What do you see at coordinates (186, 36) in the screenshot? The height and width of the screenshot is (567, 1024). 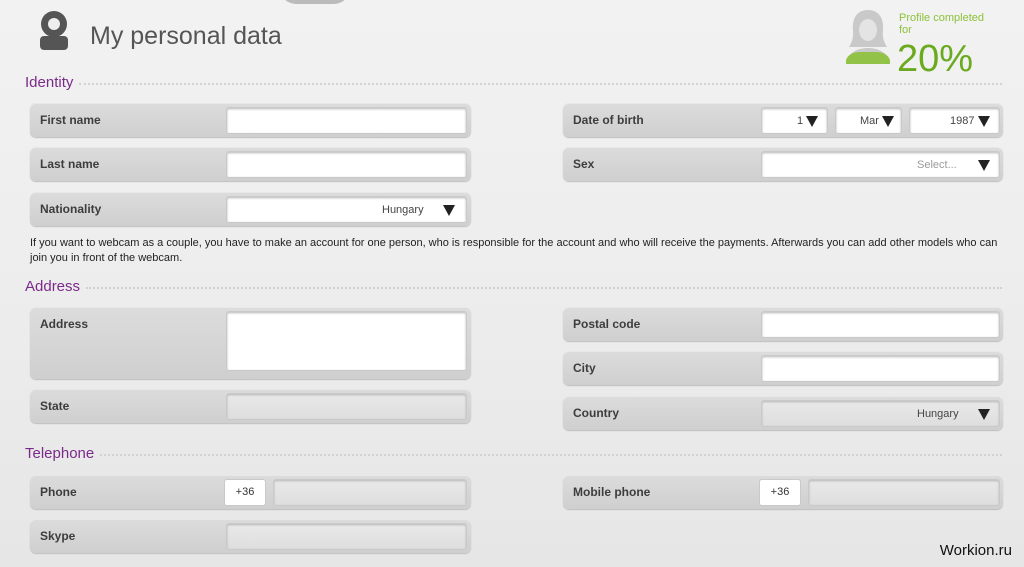 I see `page-title: My personal data` at bounding box center [186, 36].